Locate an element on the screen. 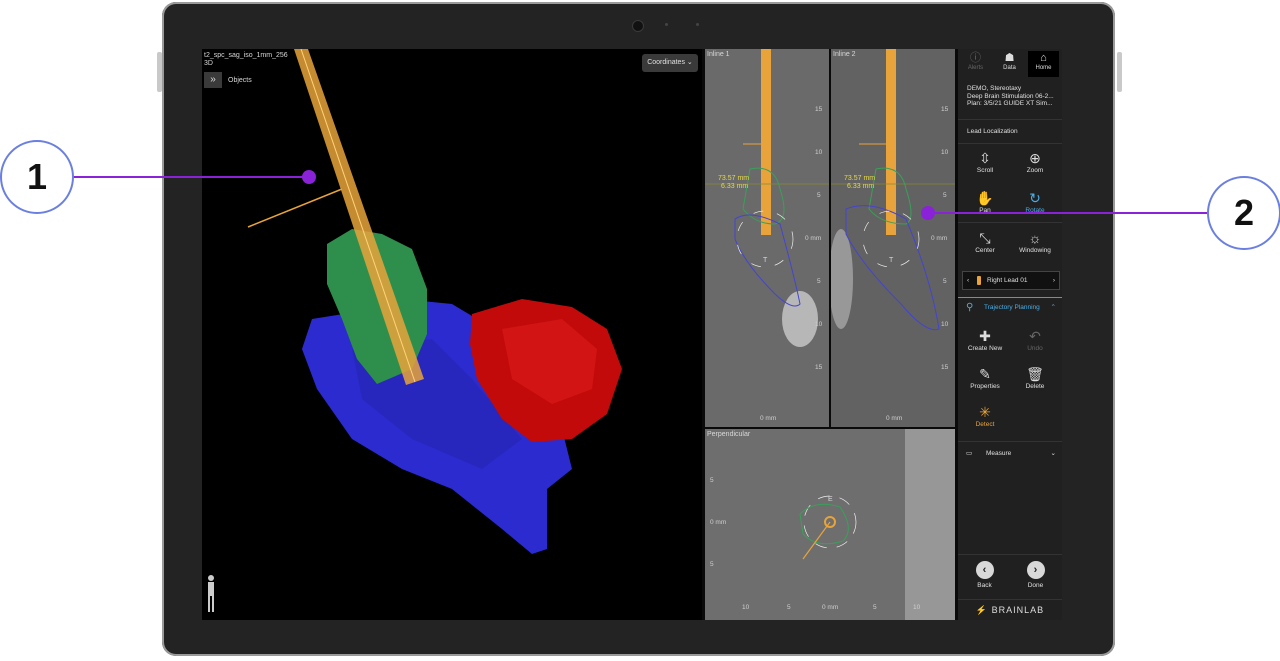 This screenshot has width=1280, height=661. scroll-icon: ⇳ is located at coordinates (985, 158).